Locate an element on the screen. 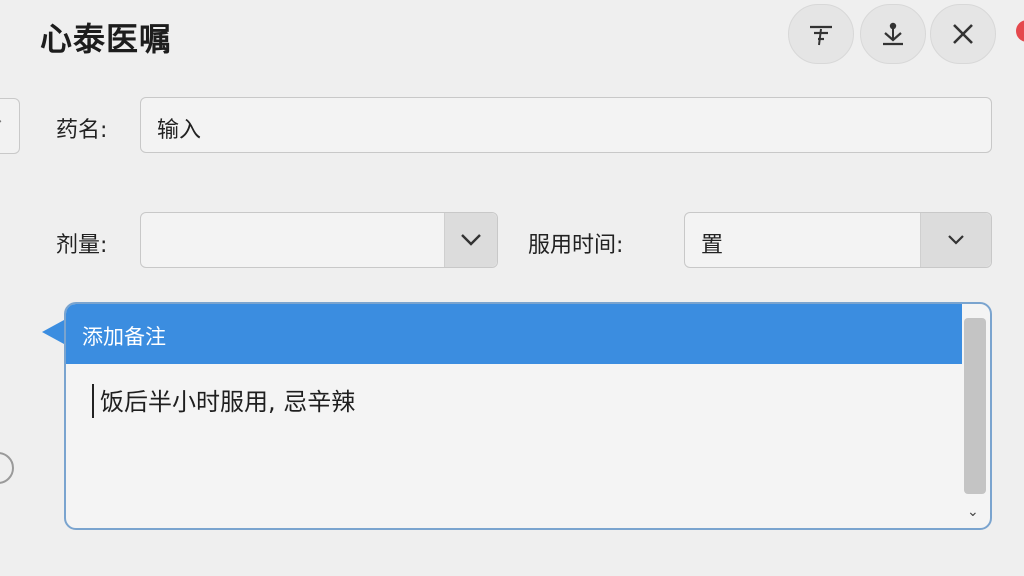 The image size is (1024, 576). close-button is located at coordinates (963, 34).